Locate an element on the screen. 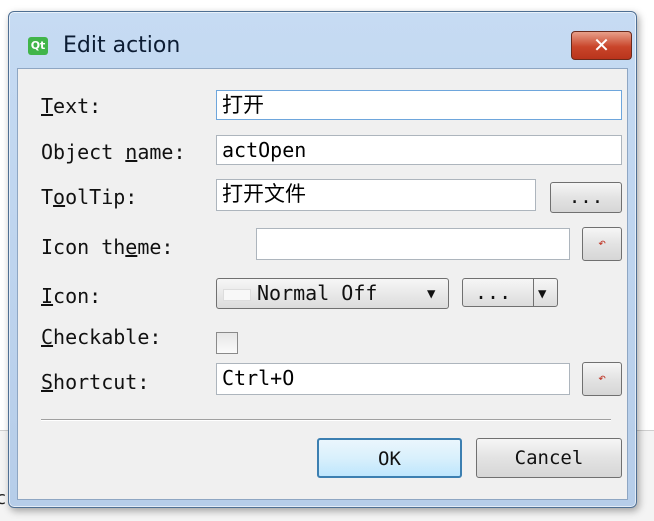 The image size is (654, 521). icon-state-combo: Normal Off ▼ is located at coordinates (332, 293).